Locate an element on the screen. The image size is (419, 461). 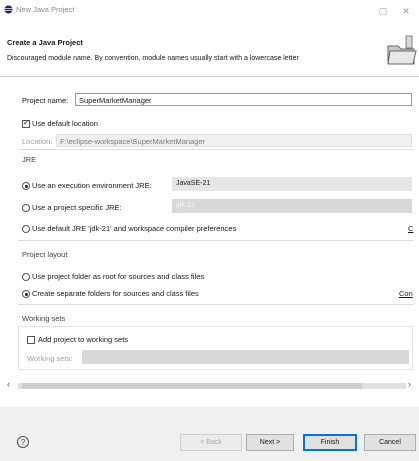
working-sets-section-label: Working sets is located at coordinates (44, 318).